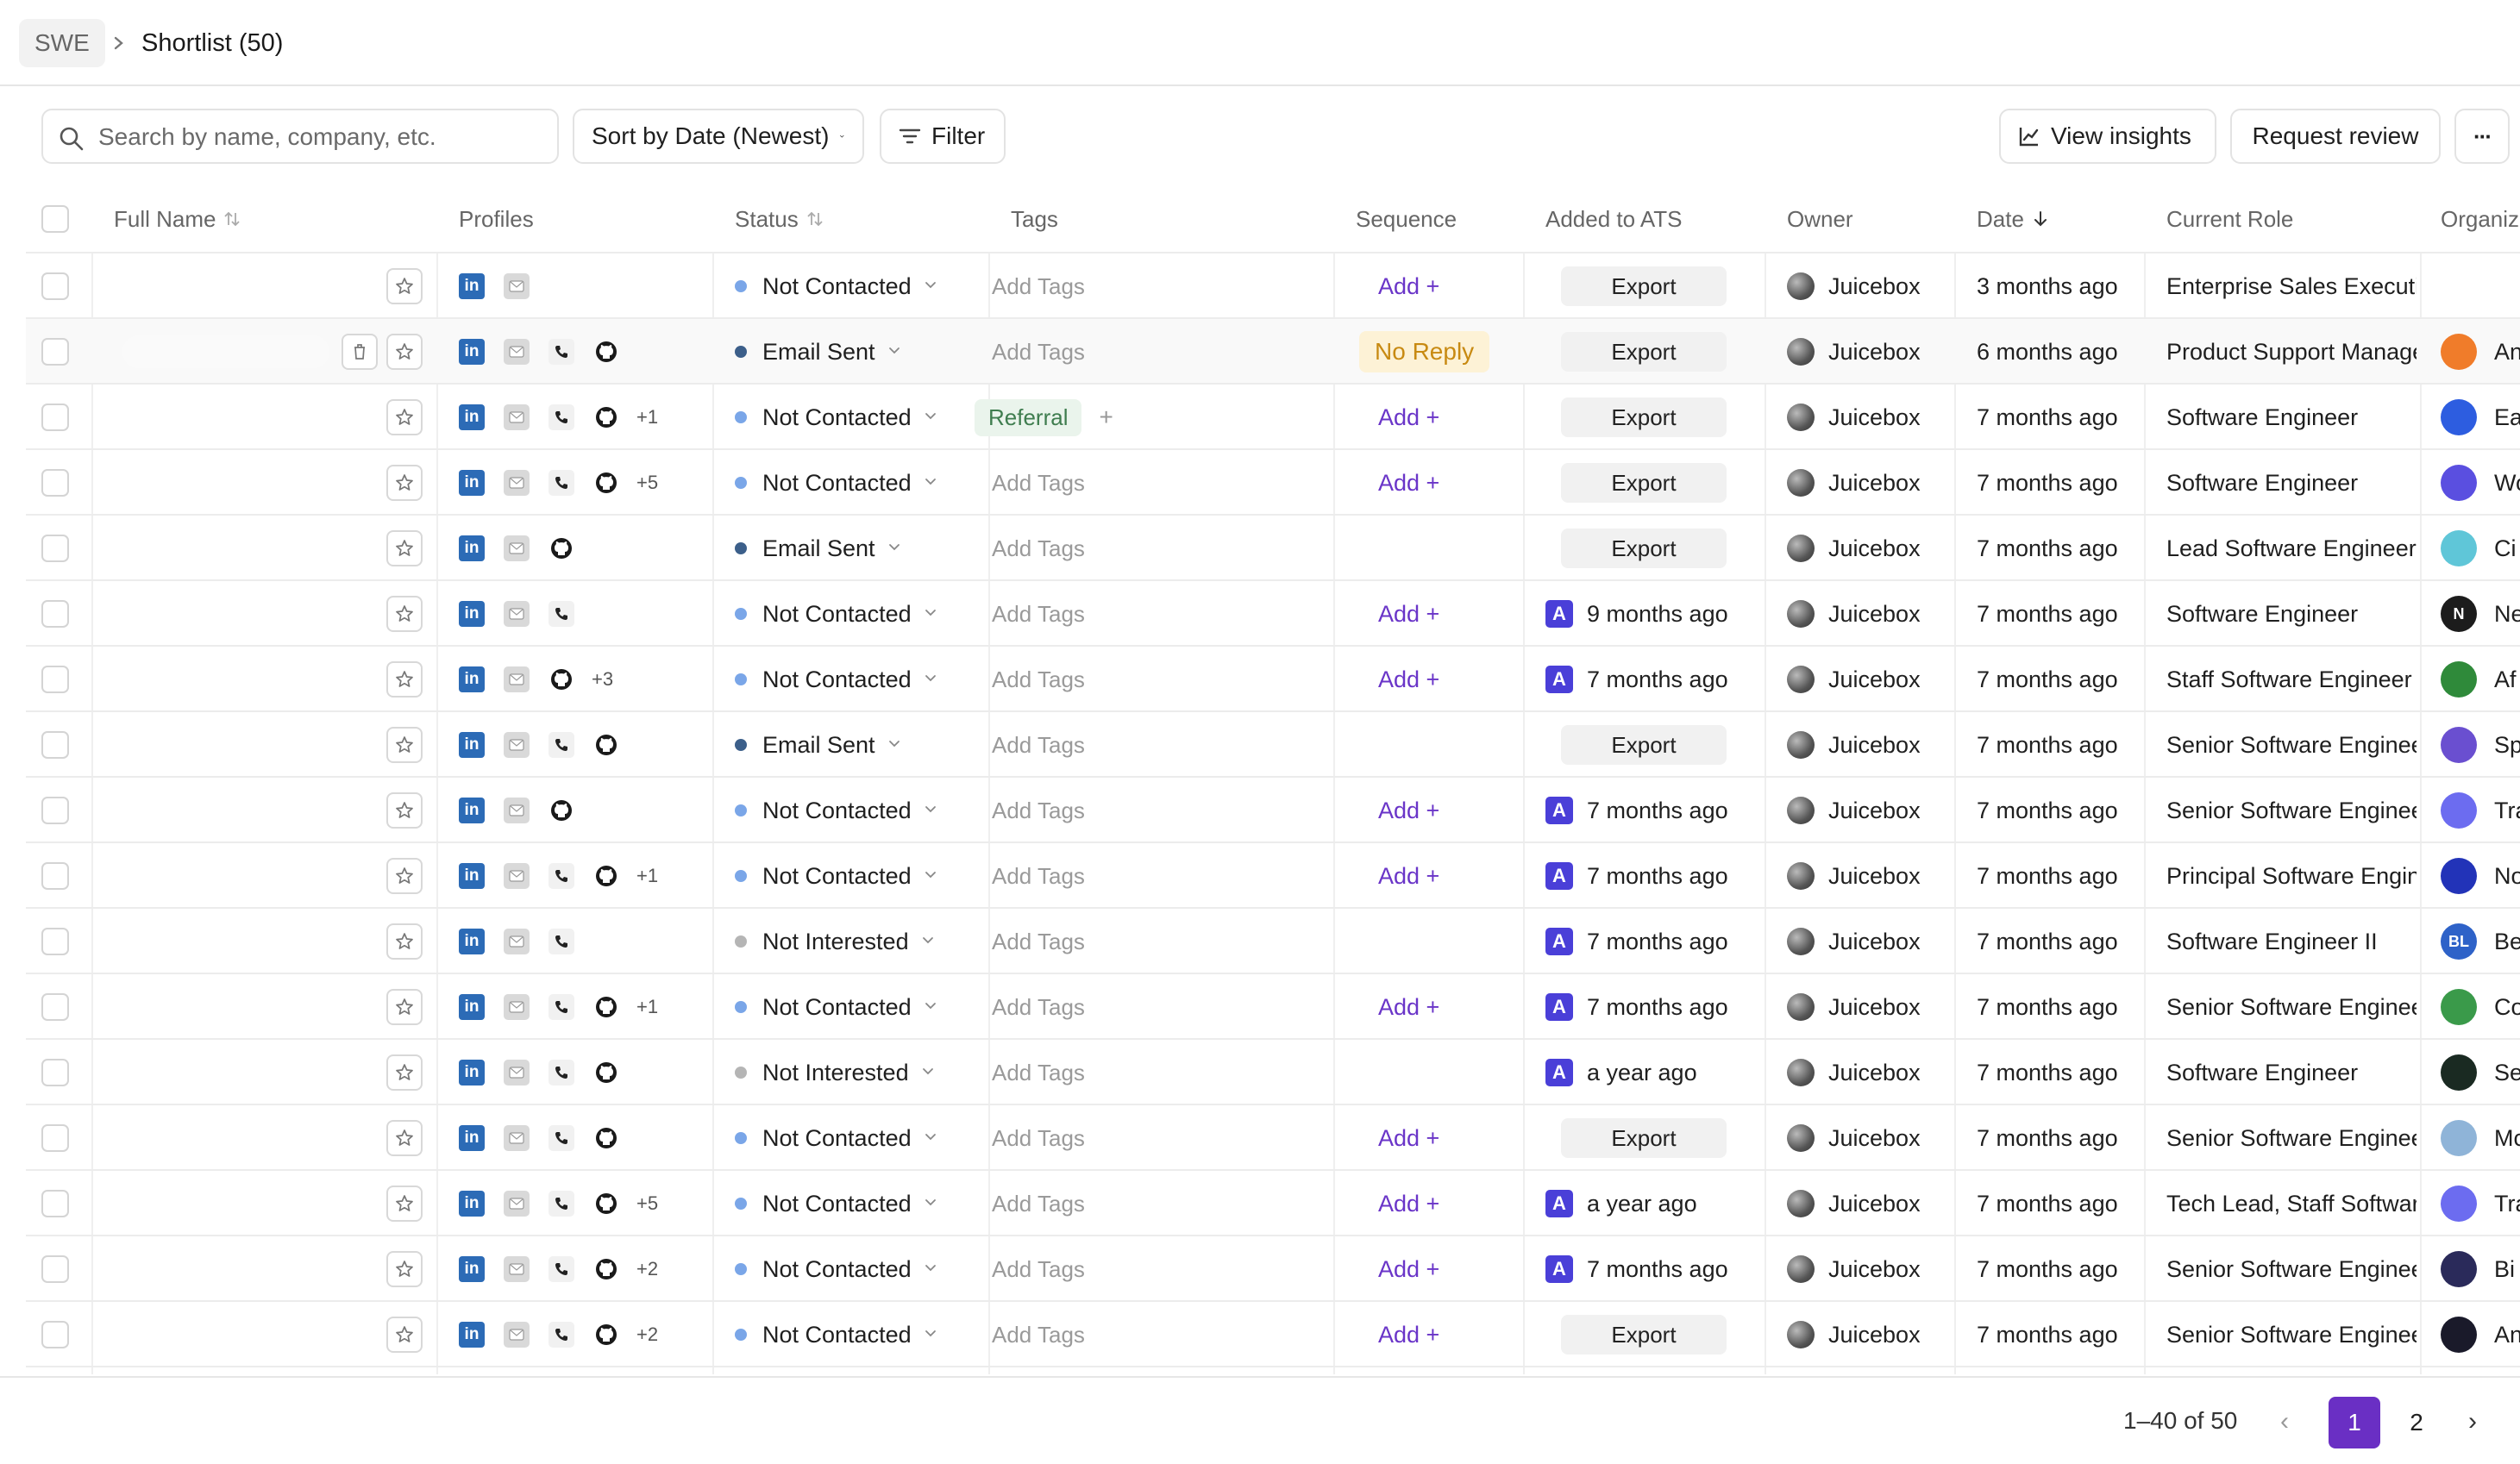 The width and height of the screenshot is (2520, 1464). Describe the element at coordinates (2416, 1423) in the screenshot. I see `page-2-button: 2` at that location.